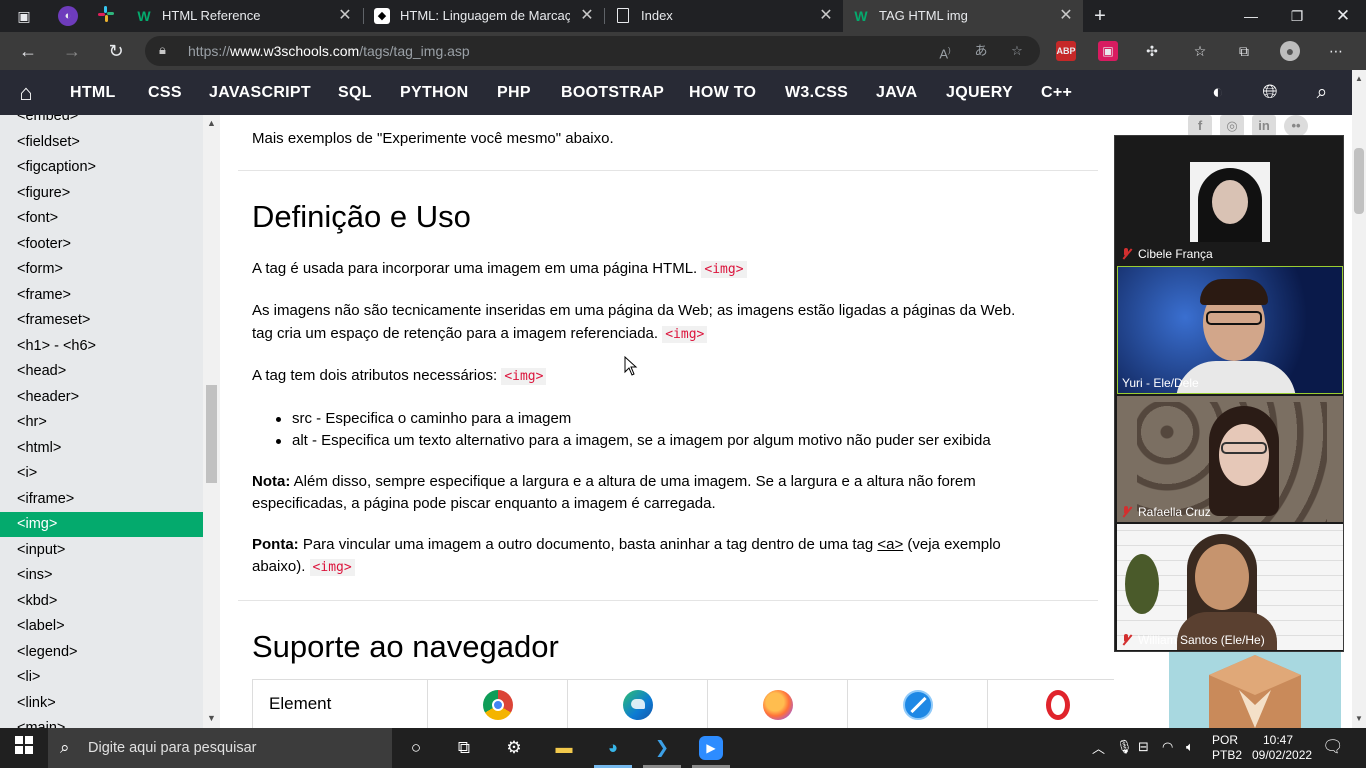 Image resolution: width=1366 pixels, height=768 pixels. What do you see at coordinates (26, 93) in the screenshot?
I see `home-icon: ⌂` at bounding box center [26, 93].